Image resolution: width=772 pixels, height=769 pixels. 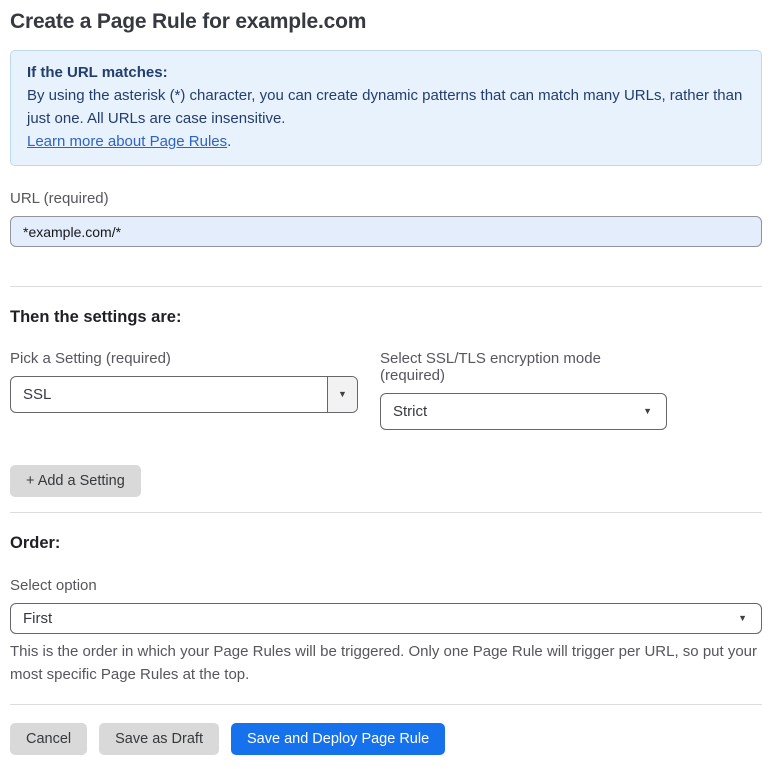 What do you see at coordinates (523, 411) in the screenshot?
I see `ssl-mode-select: Strict ▼` at bounding box center [523, 411].